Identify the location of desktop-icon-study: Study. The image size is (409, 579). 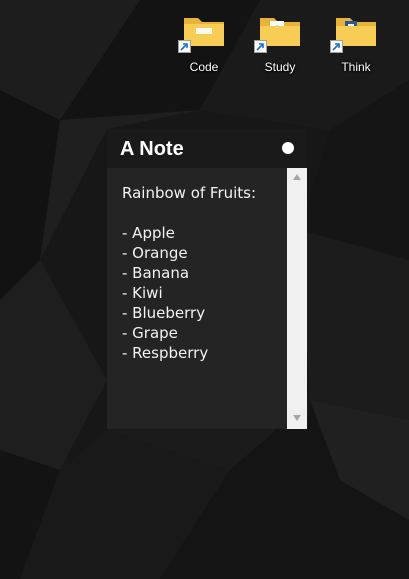
(280, 43).